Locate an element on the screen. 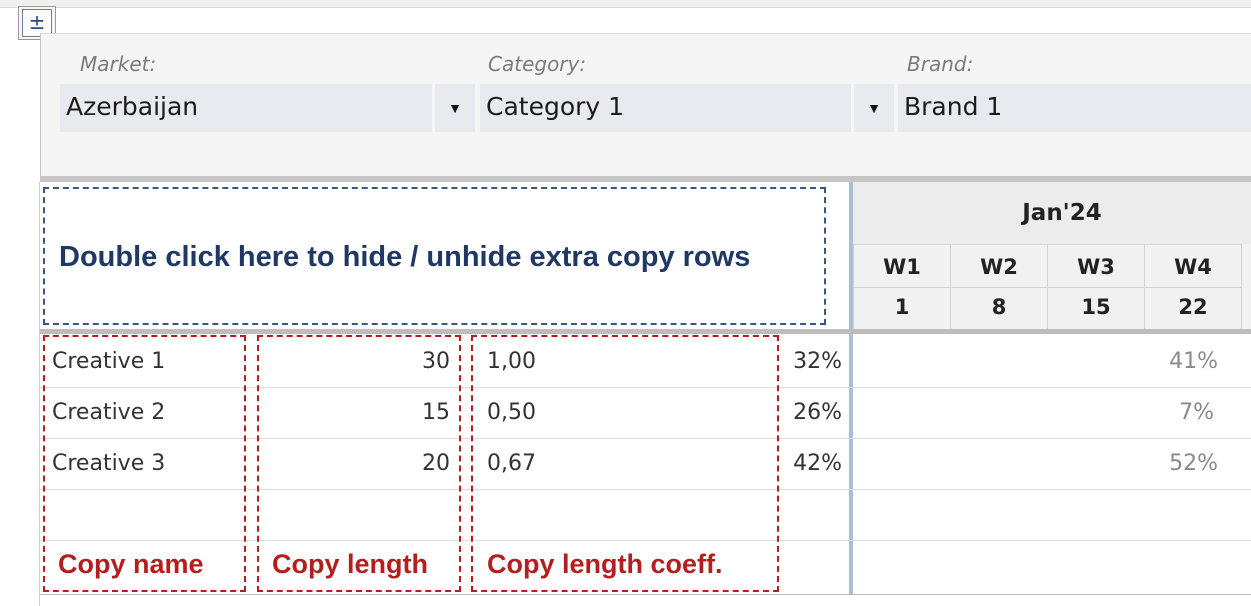 This screenshot has width=1251, height=606. copy-share-cell: 32% is located at coordinates (817, 361).